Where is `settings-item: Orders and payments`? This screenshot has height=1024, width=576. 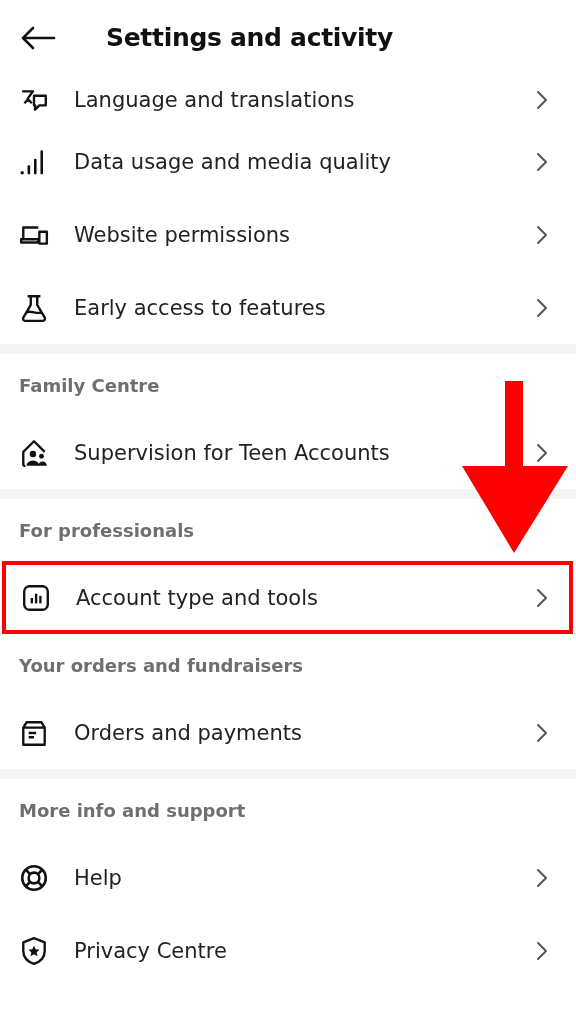
settings-item: Orders and payments is located at coordinates (288, 732).